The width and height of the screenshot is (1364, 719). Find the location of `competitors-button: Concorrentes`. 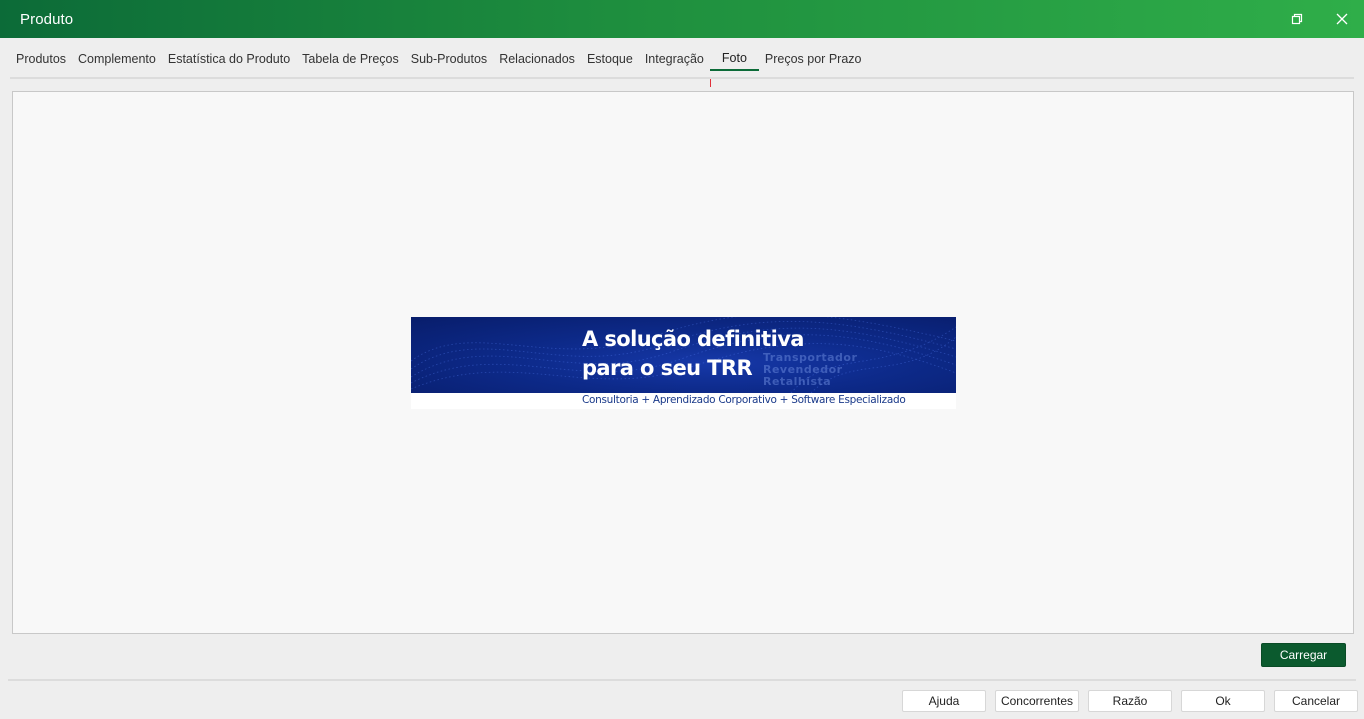

competitors-button: Concorrentes is located at coordinates (1037, 701).